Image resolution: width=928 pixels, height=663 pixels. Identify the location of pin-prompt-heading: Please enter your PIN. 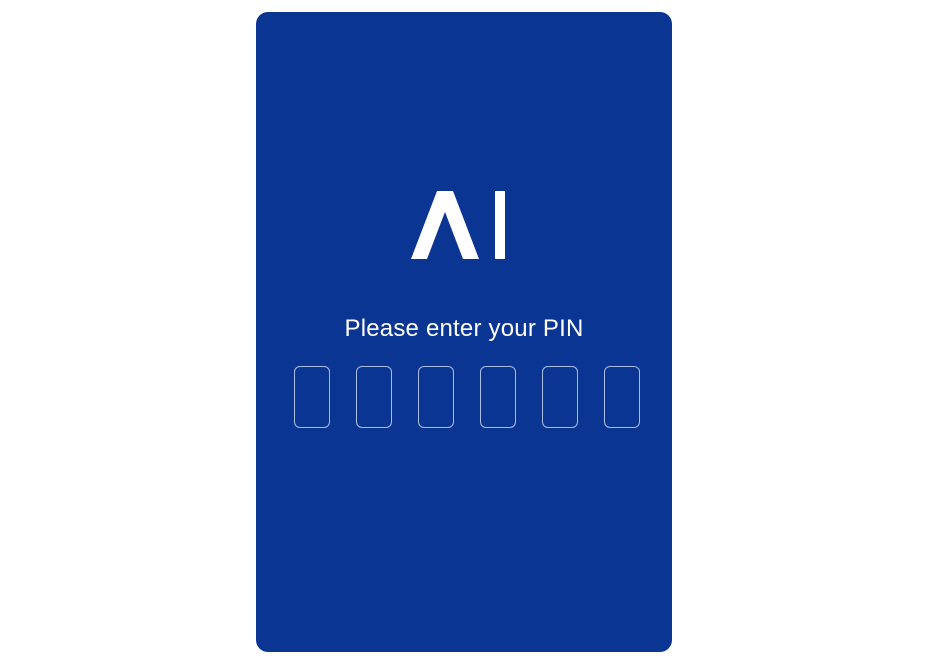
(464, 328).